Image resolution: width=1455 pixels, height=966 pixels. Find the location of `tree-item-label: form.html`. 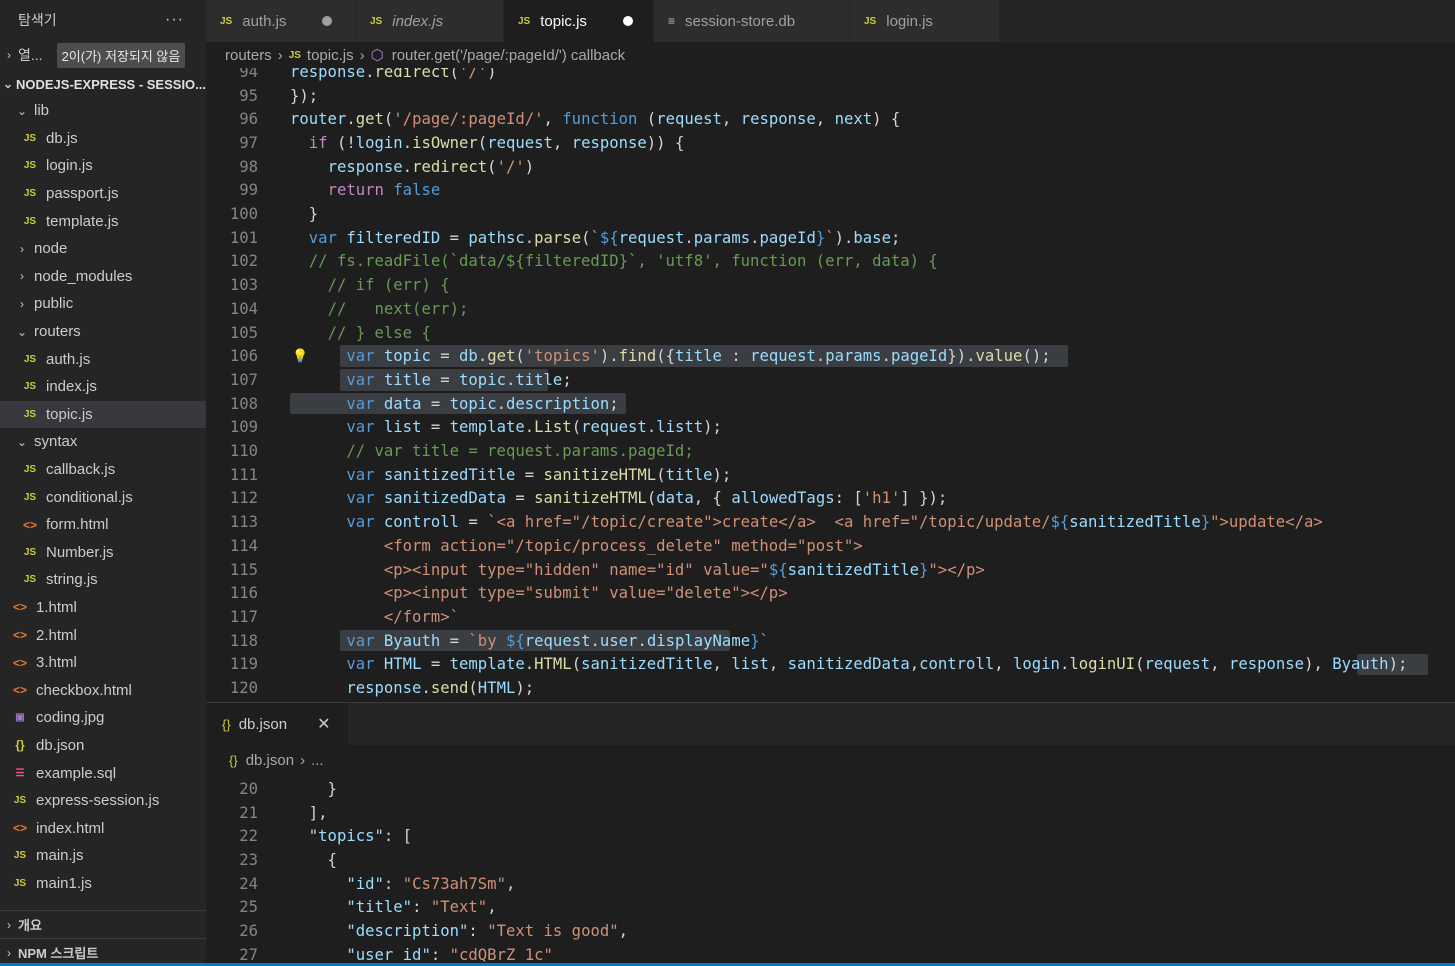

tree-item-label: form.html is located at coordinates (77, 525).